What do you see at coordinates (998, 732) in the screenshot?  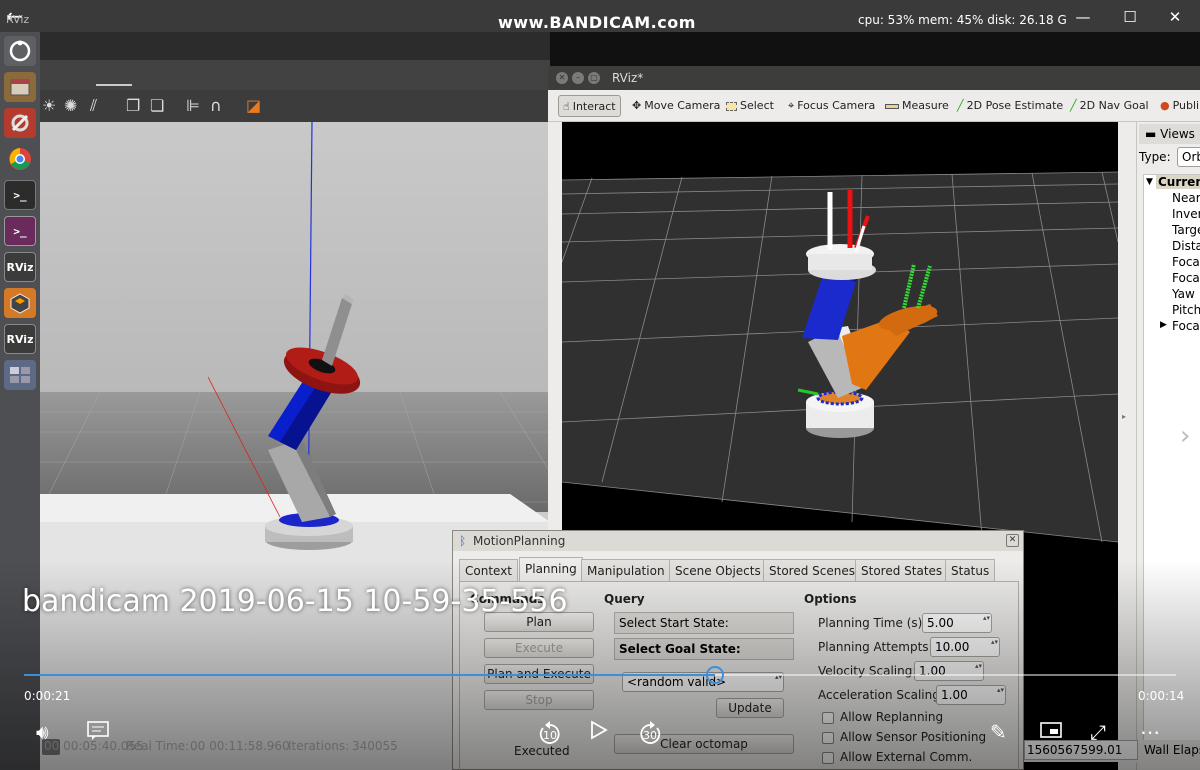 I see `edit-pen-icon: ✎` at bounding box center [998, 732].